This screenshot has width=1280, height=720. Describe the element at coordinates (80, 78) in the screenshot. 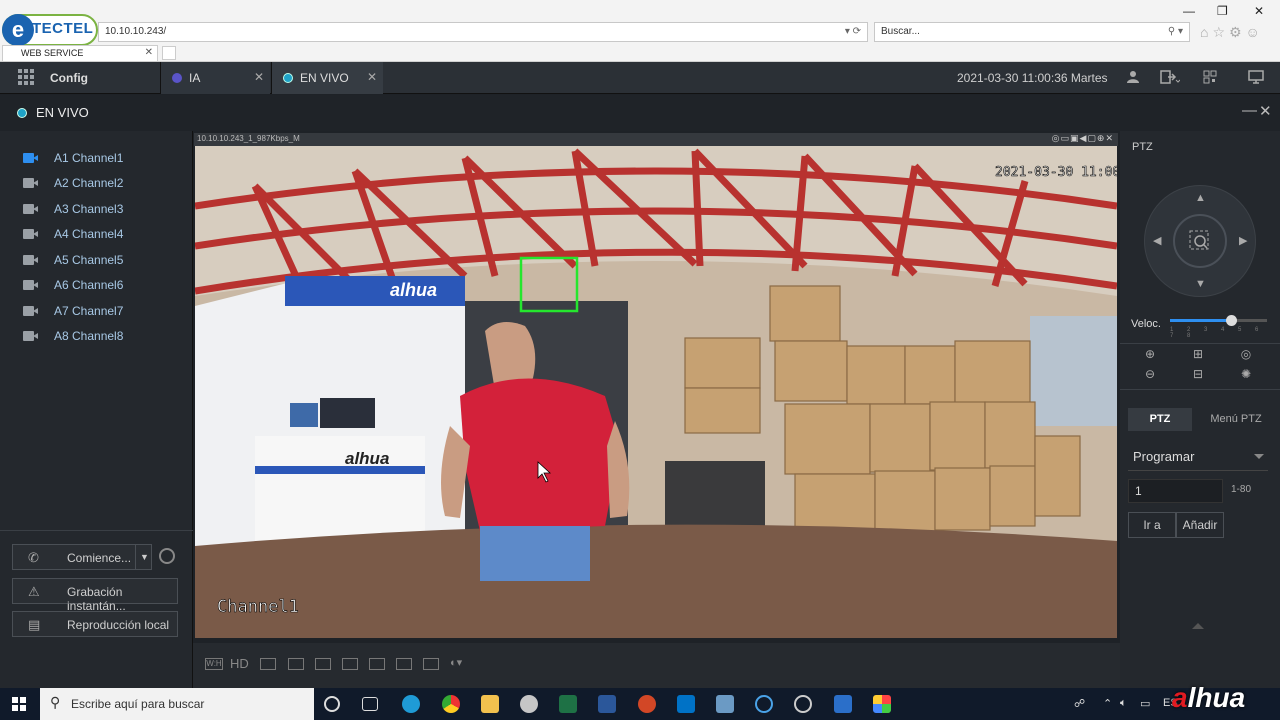

I see `config-menu-button: Config` at that location.